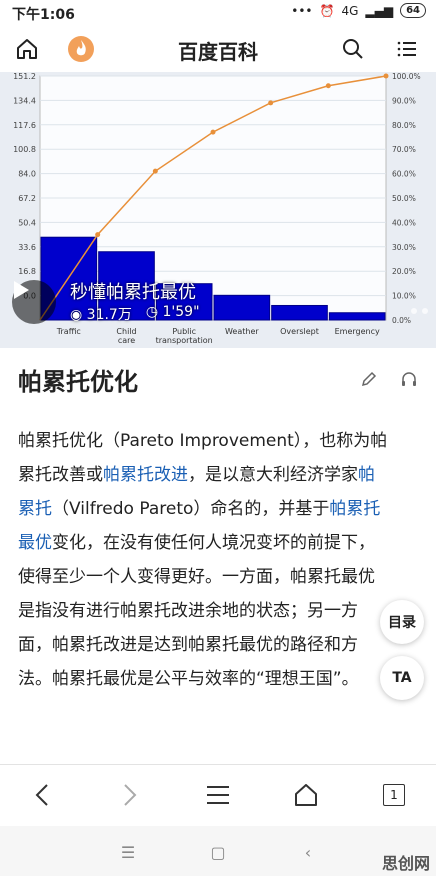 This screenshot has width=436, height=876. Describe the element at coordinates (43, 15) in the screenshot. I see `status-time: 下午1:06` at that location.